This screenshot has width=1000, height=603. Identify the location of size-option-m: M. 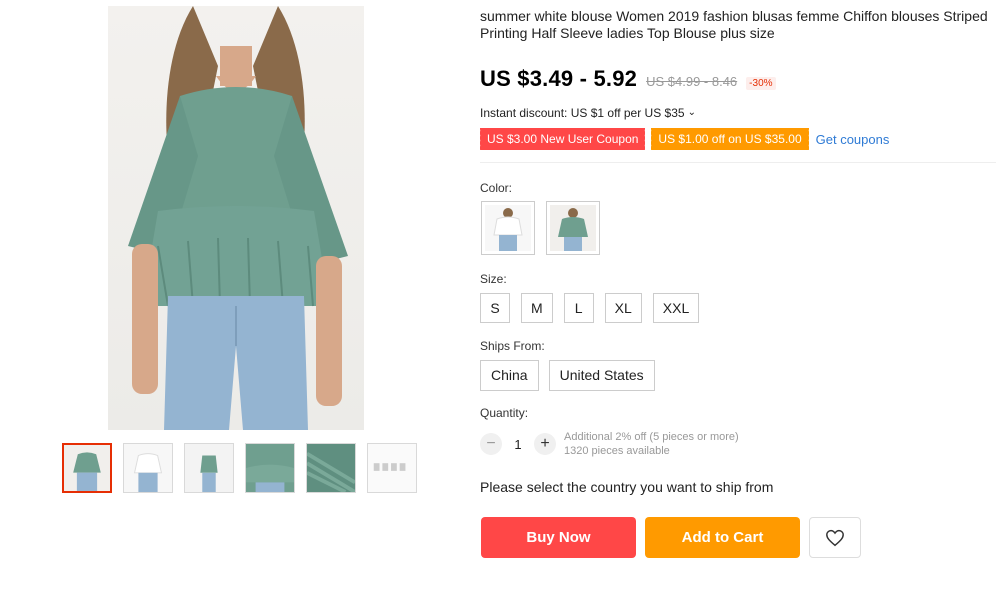
(537, 308).